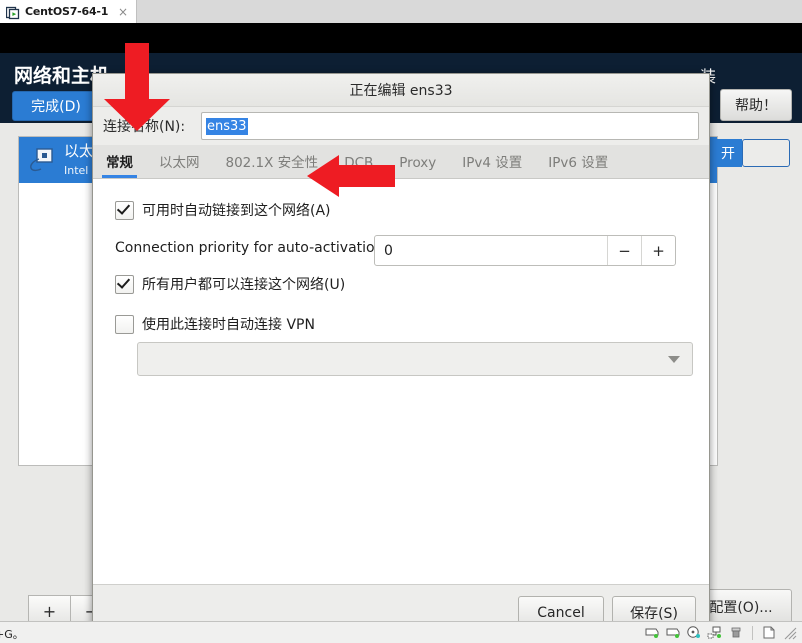 This screenshot has height=643, width=802. Describe the element at coordinates (244, 285) in the screenshot. I see `all-users-label: 所有用户都可以连接这个网络(U)` at that location.